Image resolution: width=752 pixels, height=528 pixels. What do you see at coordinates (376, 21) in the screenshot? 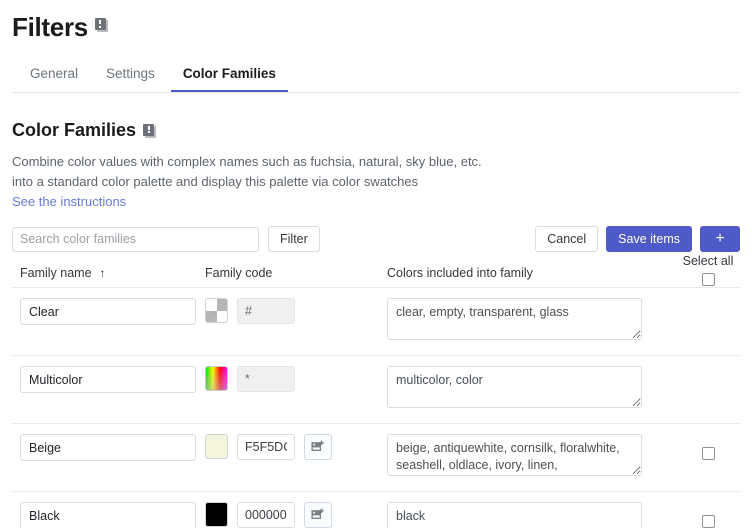
I see `page-header: Filters` at bounding box center [376, 21].